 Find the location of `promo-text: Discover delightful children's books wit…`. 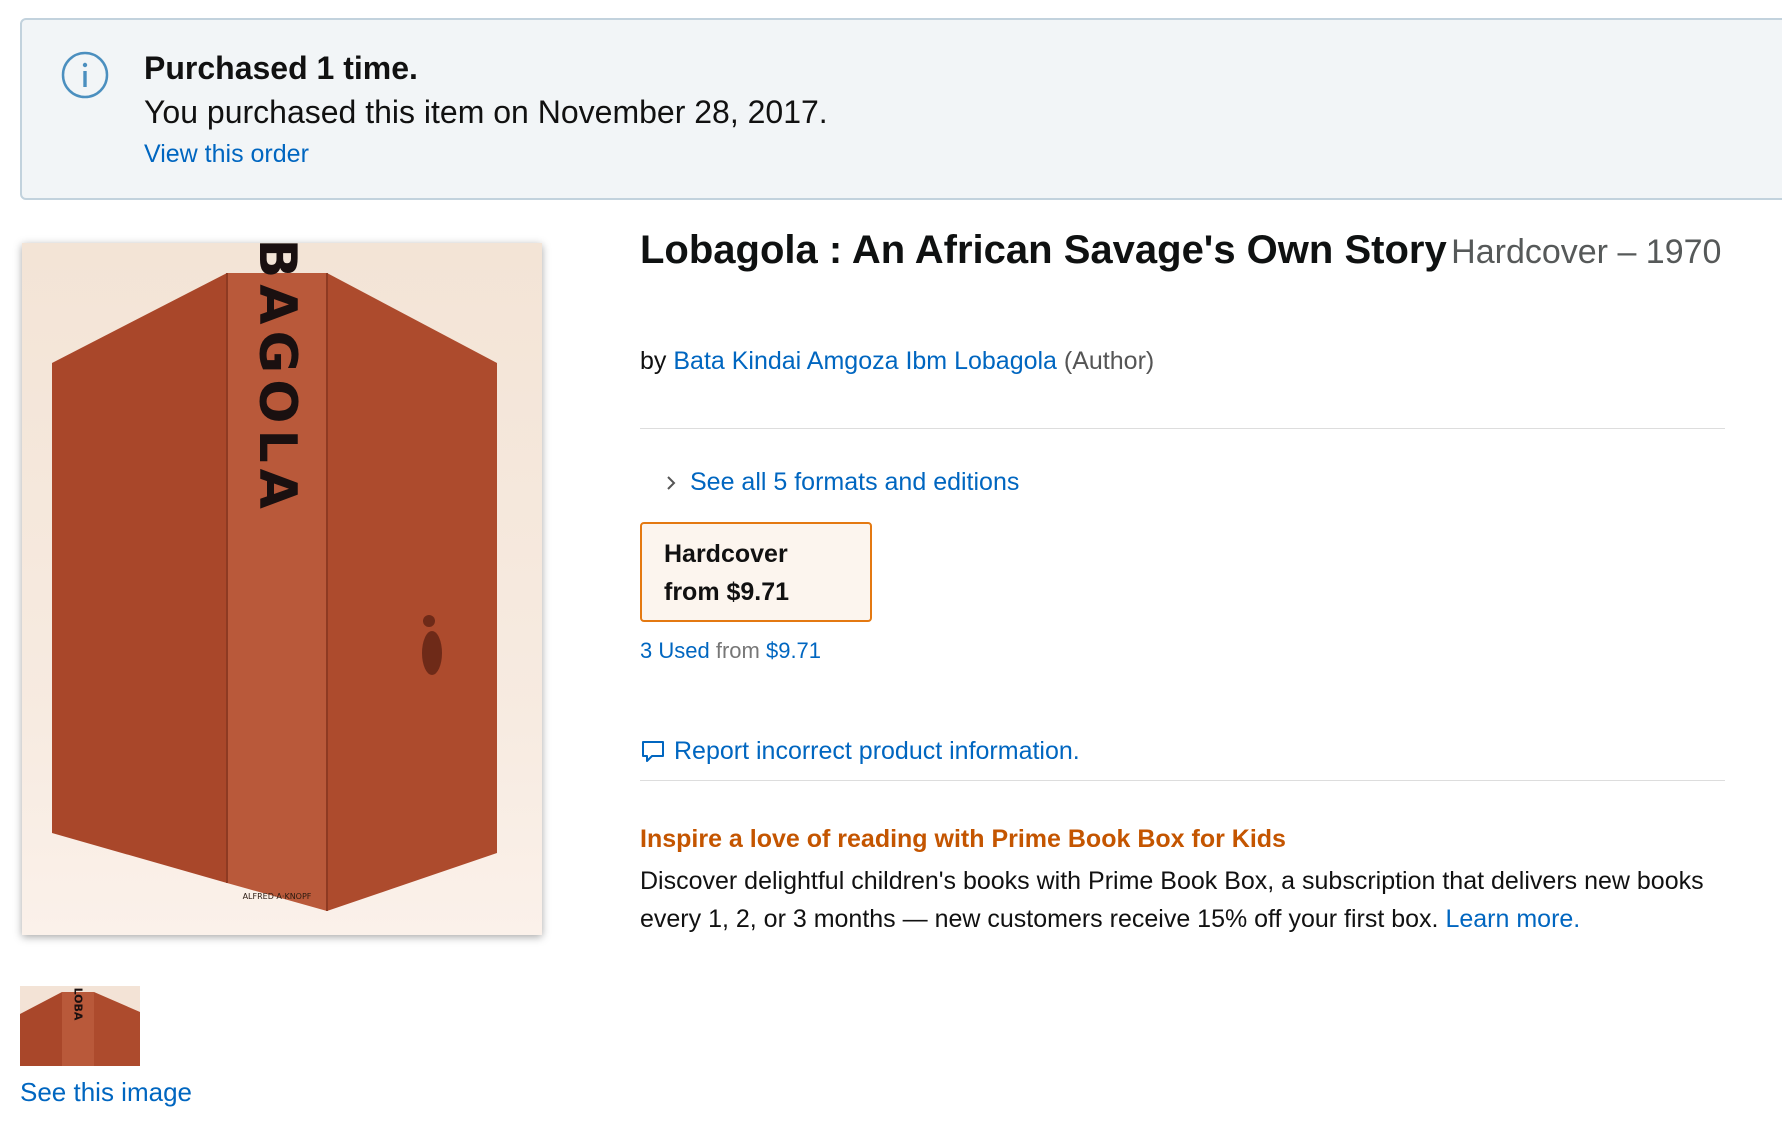

promo-text: Discover delightful children's books wit… is located at coordinates (1195, 900).